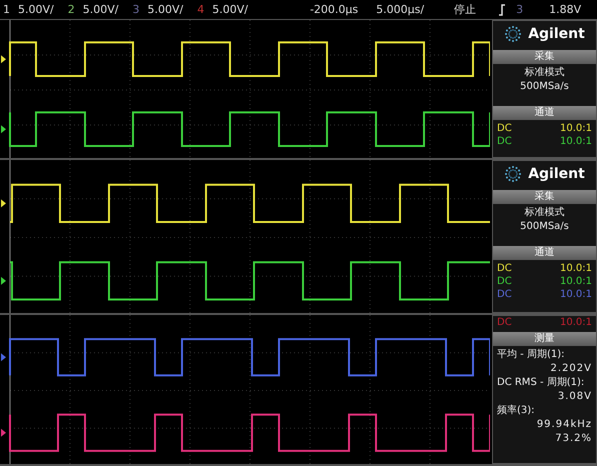 This screenshot has width=597, height=466. Describe the element at coordinates (400, 9) in the screenshot. I see `timebase-readout: 5.000µs/` at that location.